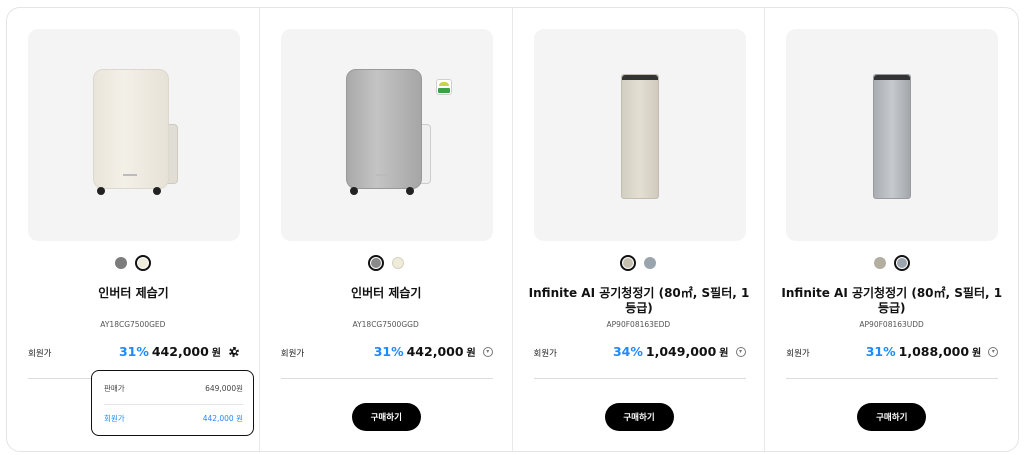 The image size is (1024, 455). I want to click on member-price-value: 442,000 원, so click(222, 418).